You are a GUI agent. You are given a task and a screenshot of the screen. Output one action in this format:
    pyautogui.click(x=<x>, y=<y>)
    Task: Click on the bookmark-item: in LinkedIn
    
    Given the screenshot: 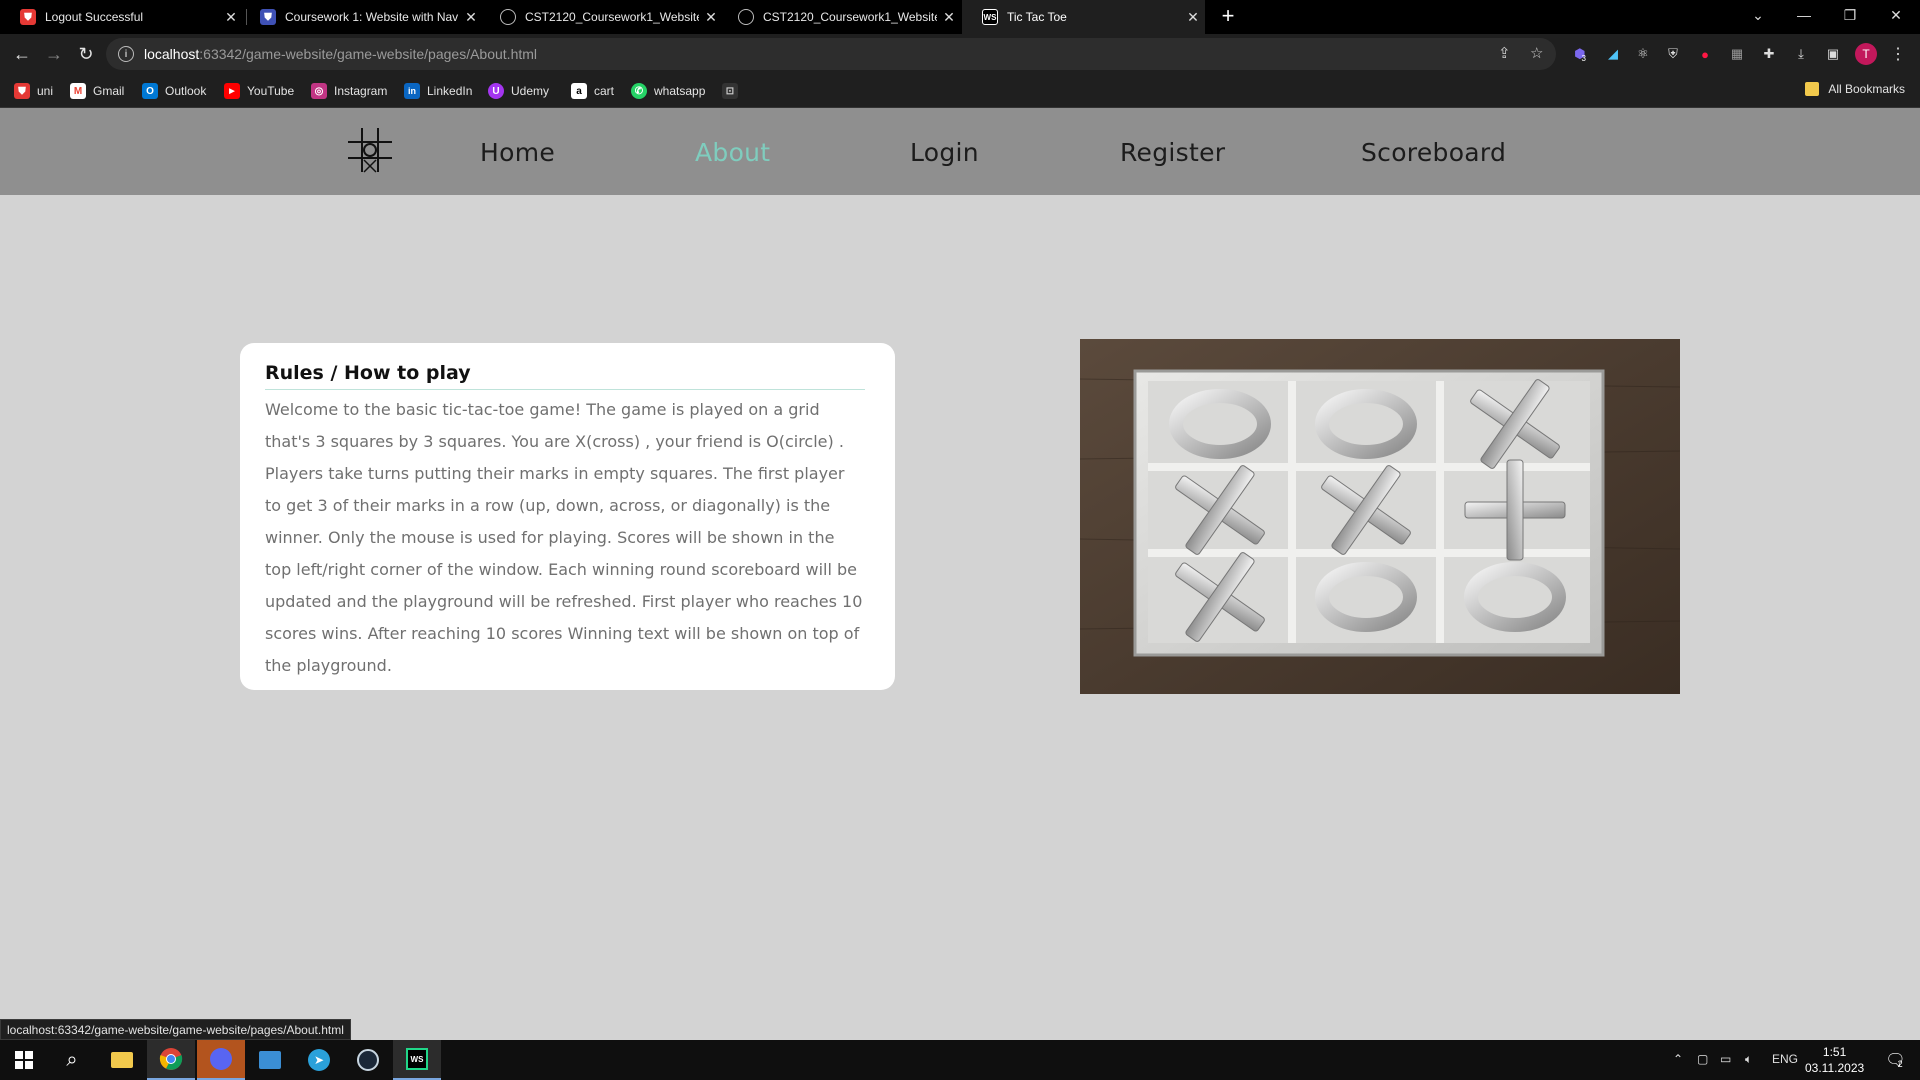 What is the action you would take?
    pyautogui.click(x=438, y=91)
    